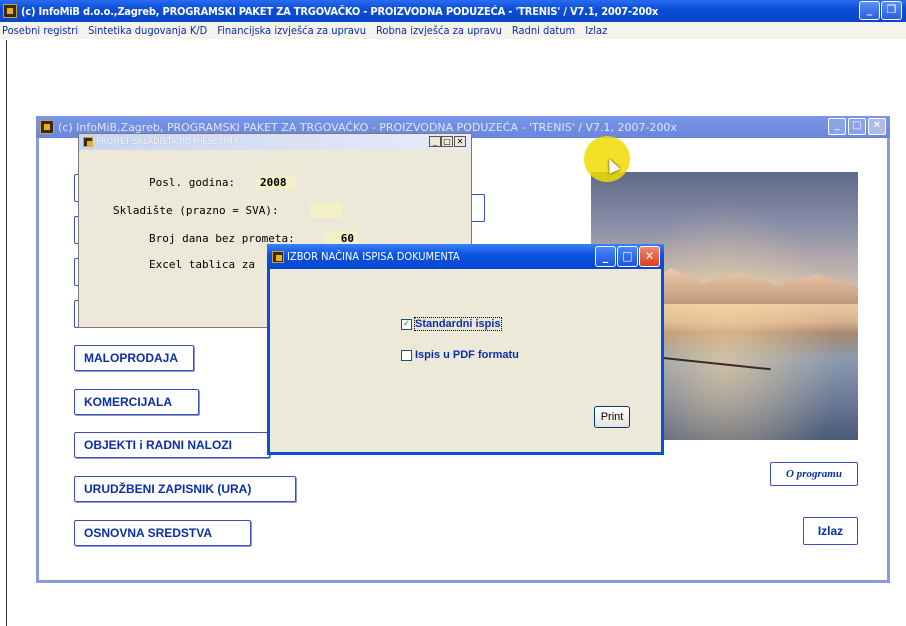  Describe the element at coordinates (136, 402) in the screenshot. I see `komercijala-button: KOMERCIJALA` at that location.